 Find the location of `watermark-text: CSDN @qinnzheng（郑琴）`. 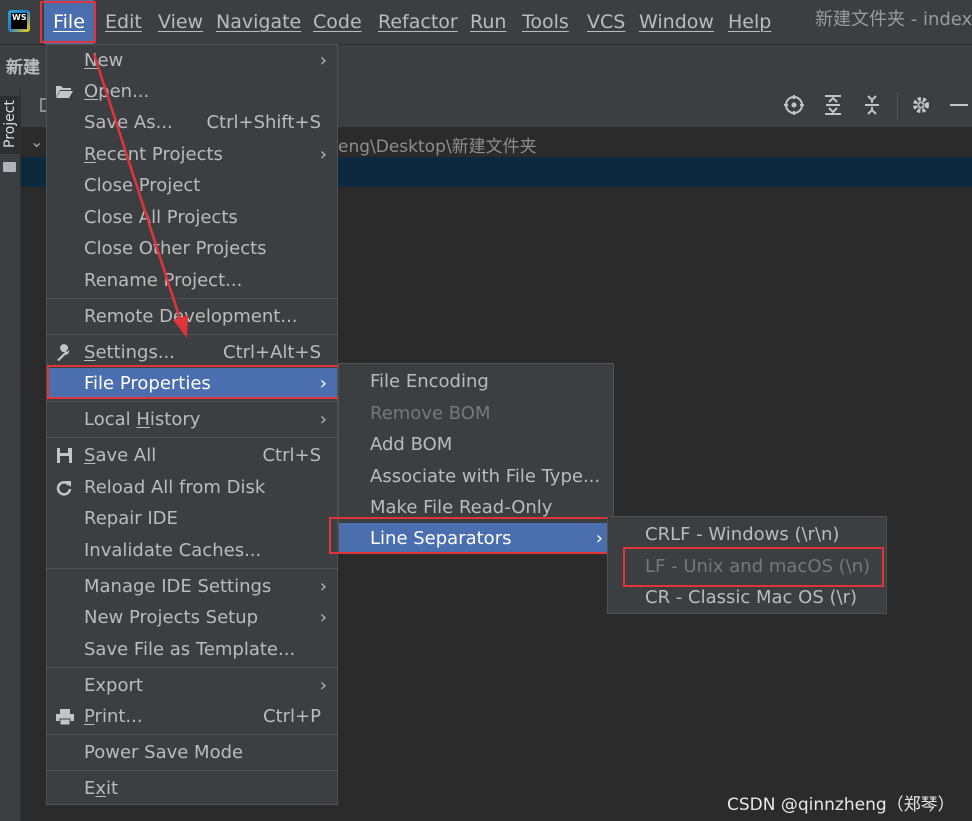

watermark-text: CSDN @qinnzheng（郑琴） is located at coordinates (841, 805).